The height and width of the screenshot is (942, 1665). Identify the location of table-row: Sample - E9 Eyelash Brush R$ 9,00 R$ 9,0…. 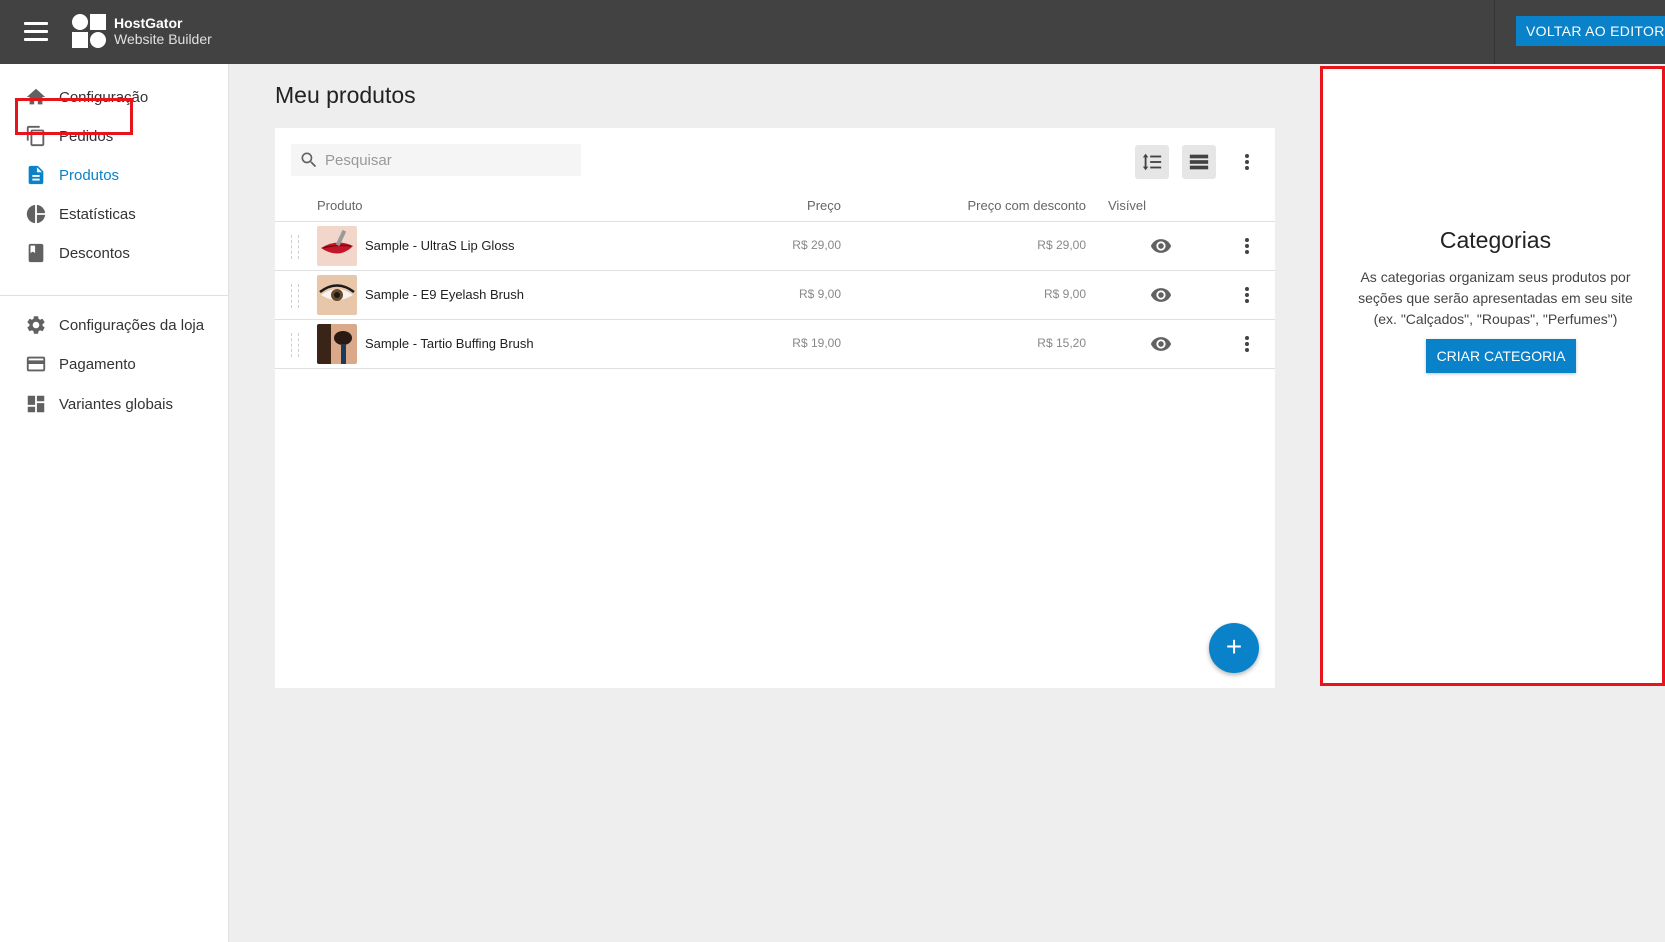
(775, 295).